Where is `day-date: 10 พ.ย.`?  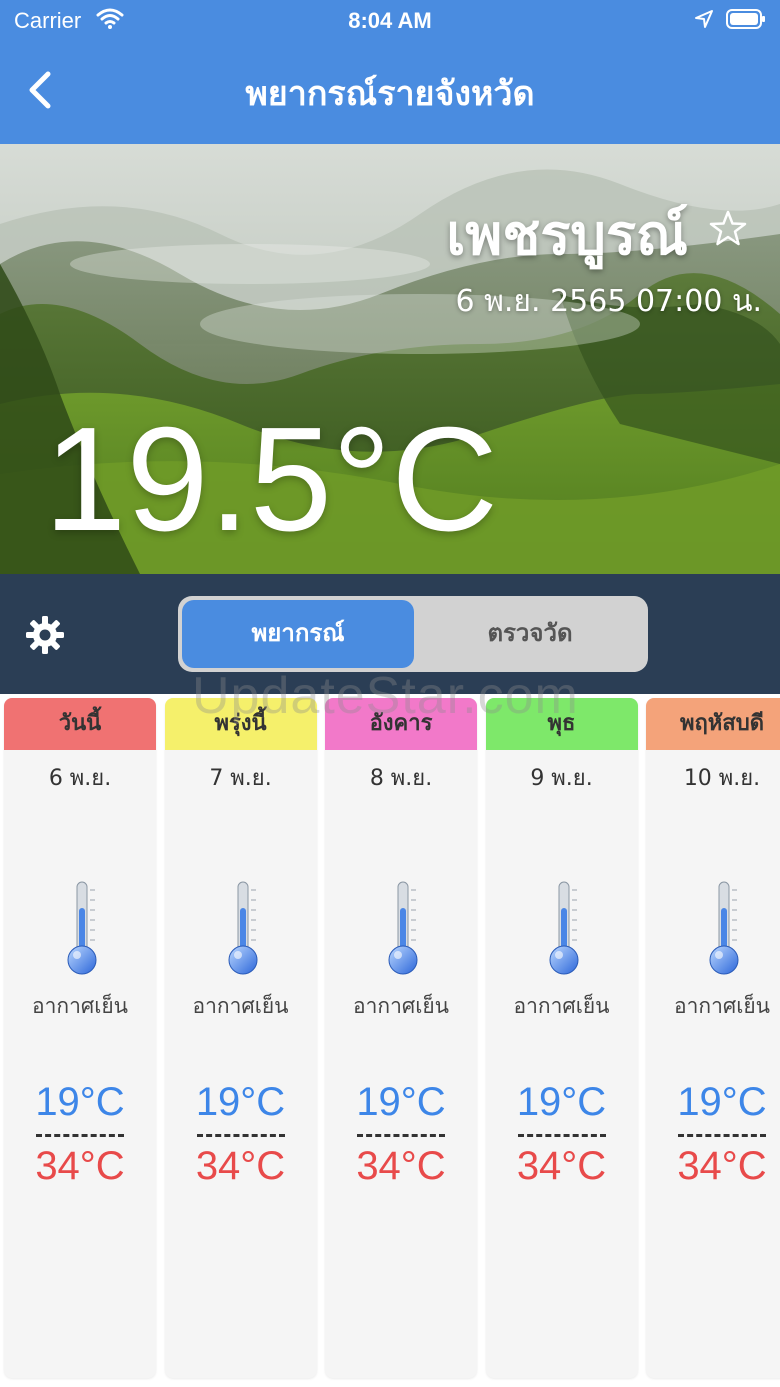 day-date: 10 พ.ย. is located at coordinates (722, 778).